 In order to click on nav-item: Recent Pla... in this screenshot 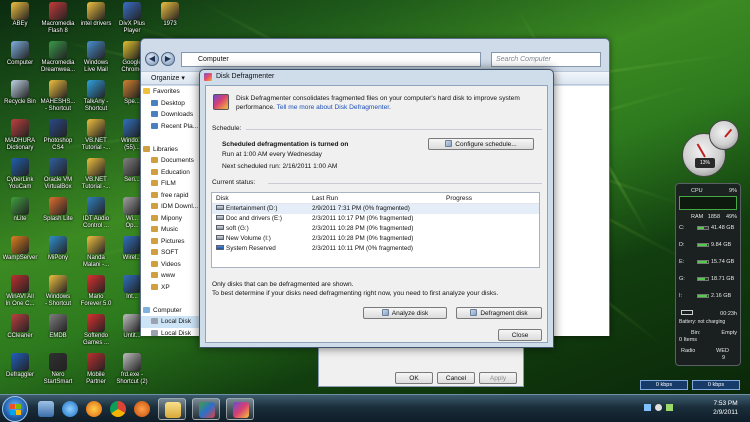, I will do `click(171, 127)`.